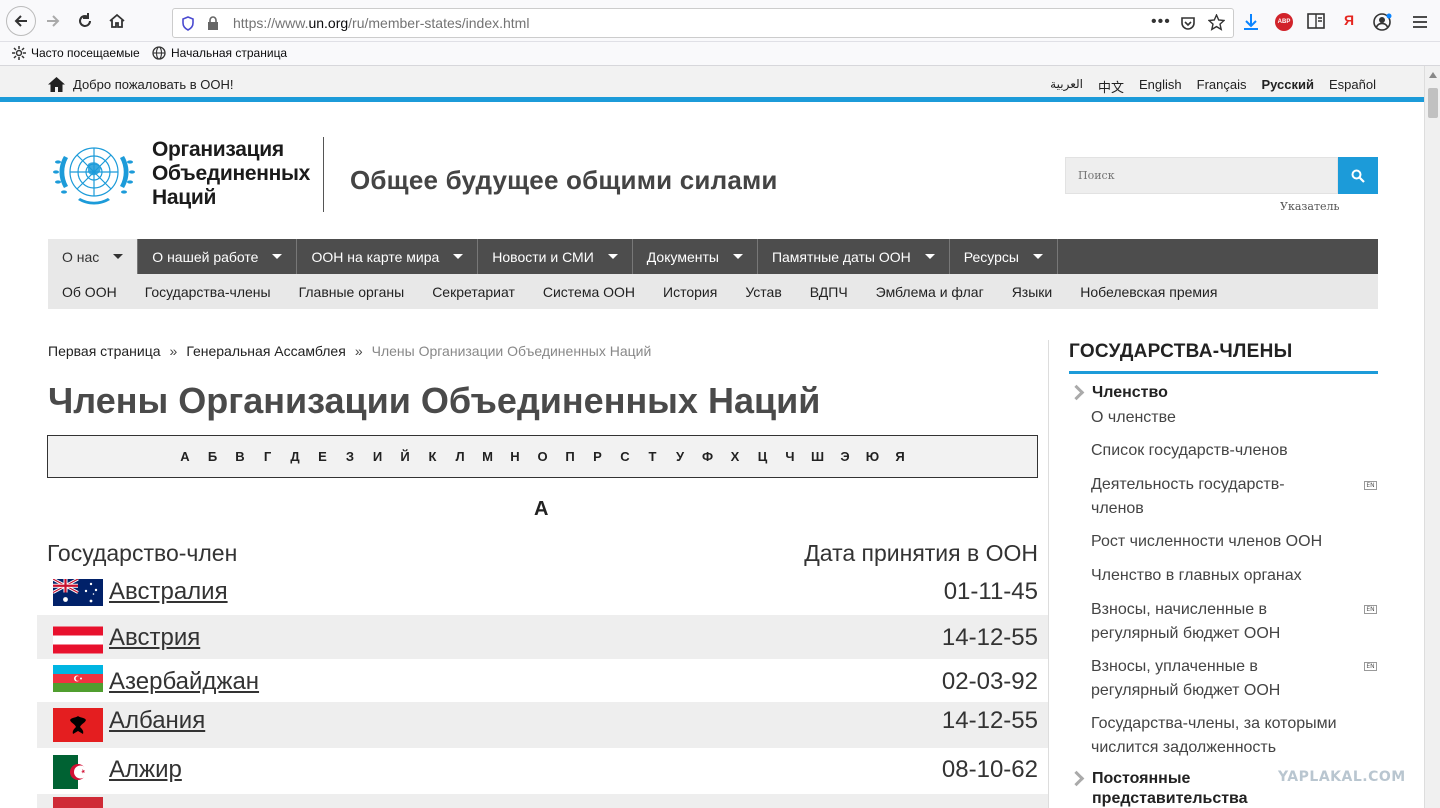  What do you see at coordinates (555, 256) in the screenshot?
I see `nav-news-media: Новости и СМИ` at bounding box center [555, 256].